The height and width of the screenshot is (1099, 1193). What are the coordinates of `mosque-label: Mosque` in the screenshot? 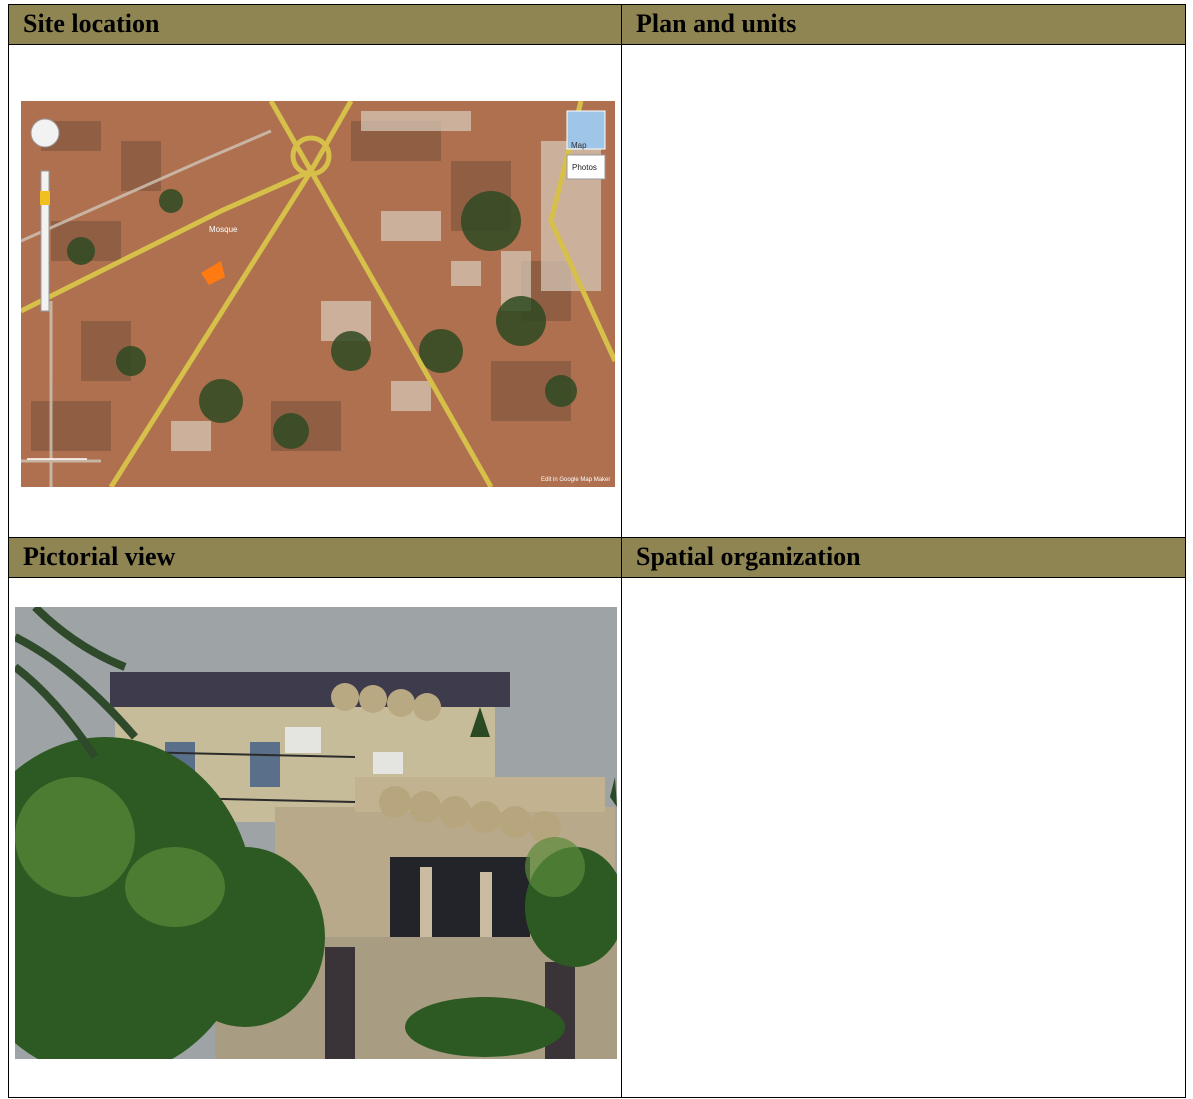 It's located at (223, 229).